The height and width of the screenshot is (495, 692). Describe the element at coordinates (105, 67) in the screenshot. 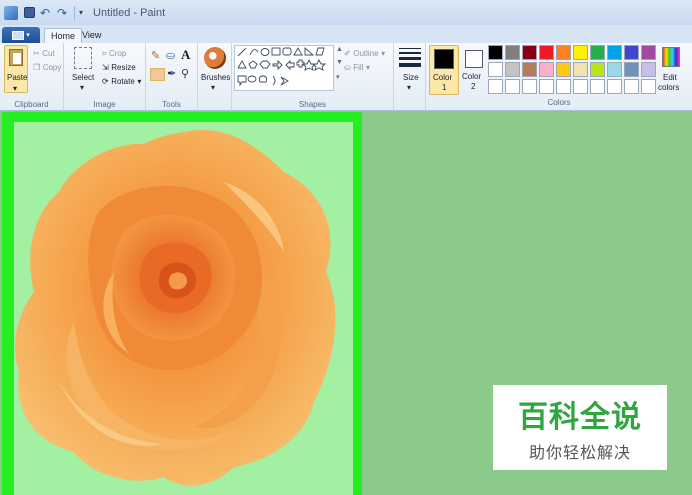

I see `resize-icon: ⇲` at that location.